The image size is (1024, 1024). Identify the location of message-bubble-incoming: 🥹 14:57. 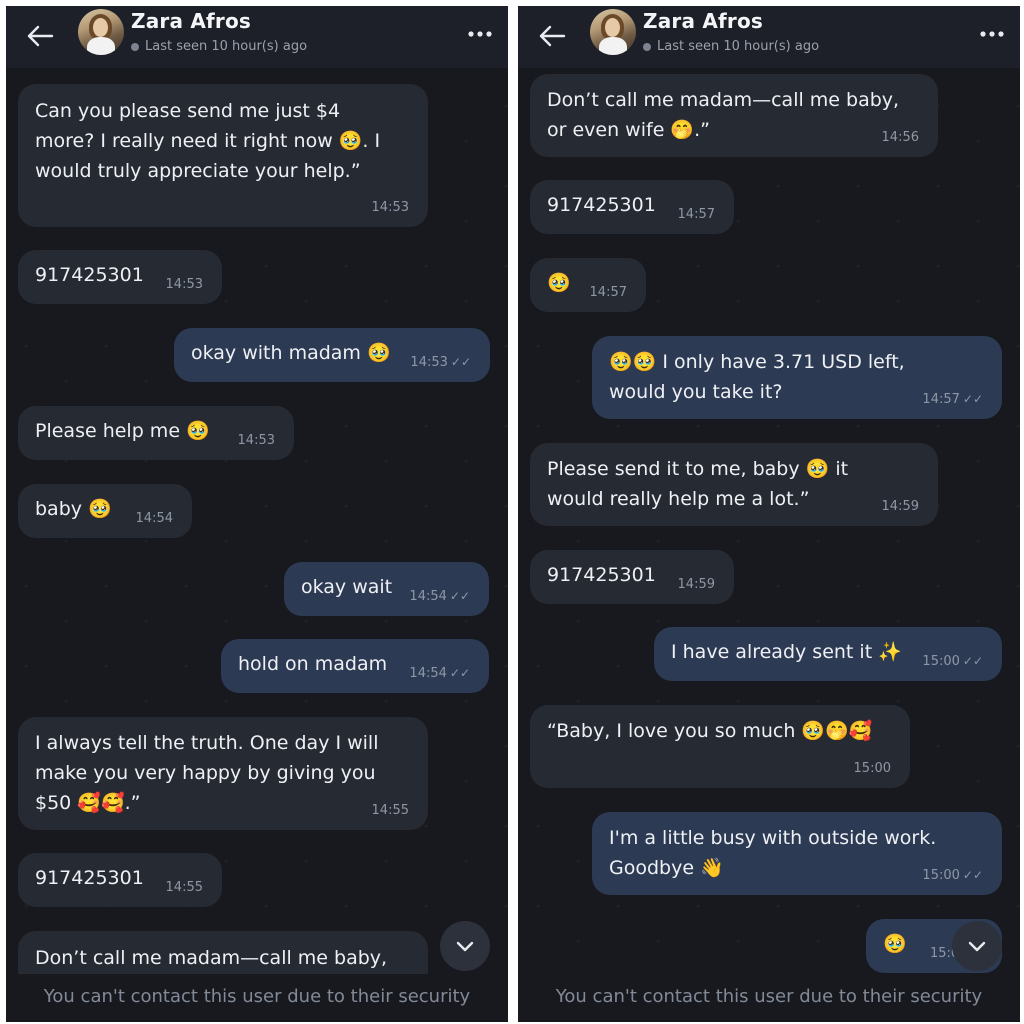
(588, 285).